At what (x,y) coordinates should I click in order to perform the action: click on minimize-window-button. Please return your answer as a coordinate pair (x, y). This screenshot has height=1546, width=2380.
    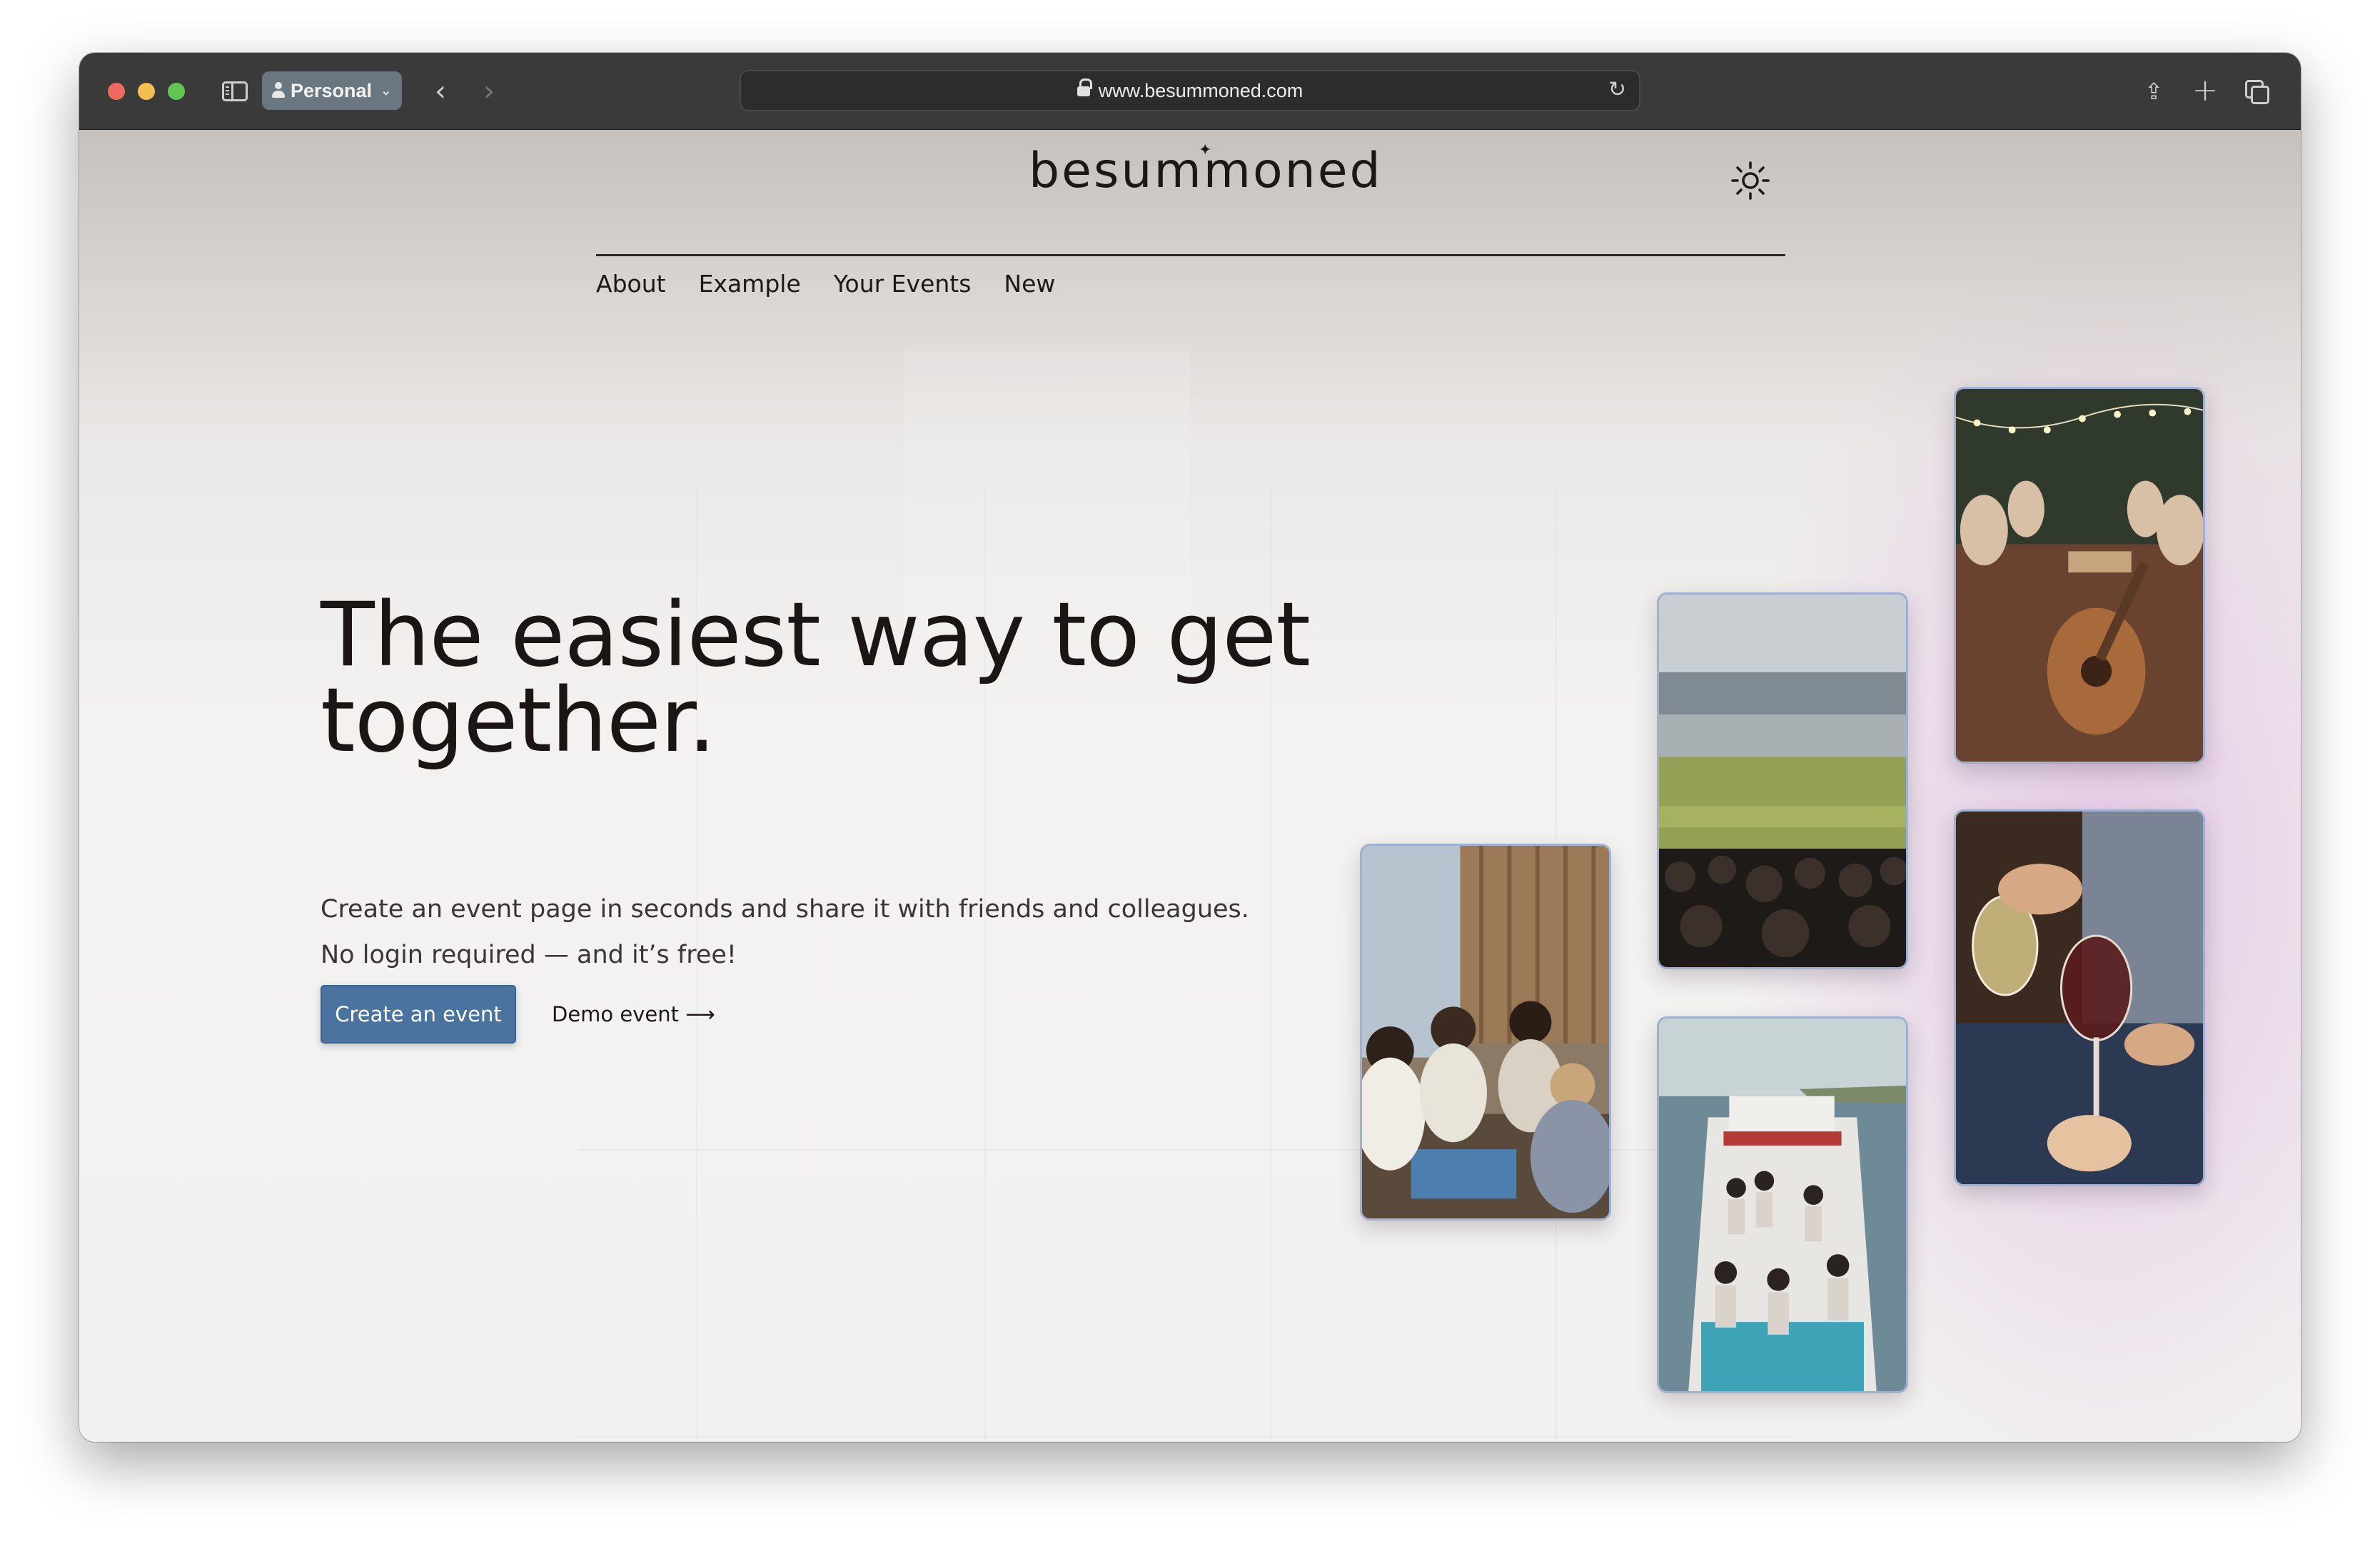
    Looking at the image, I should click on (146, 91).